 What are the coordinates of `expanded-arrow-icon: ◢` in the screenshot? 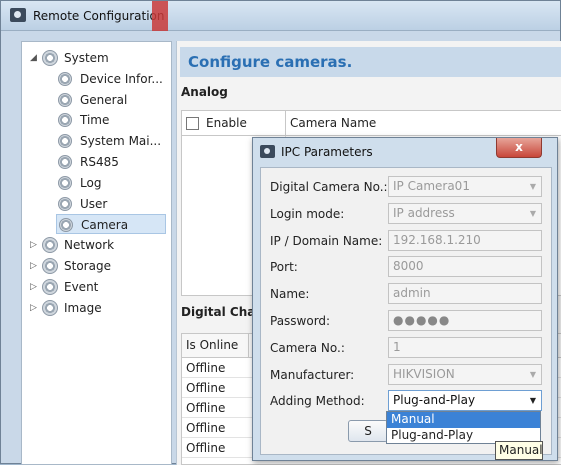 It's located at (35, 58).